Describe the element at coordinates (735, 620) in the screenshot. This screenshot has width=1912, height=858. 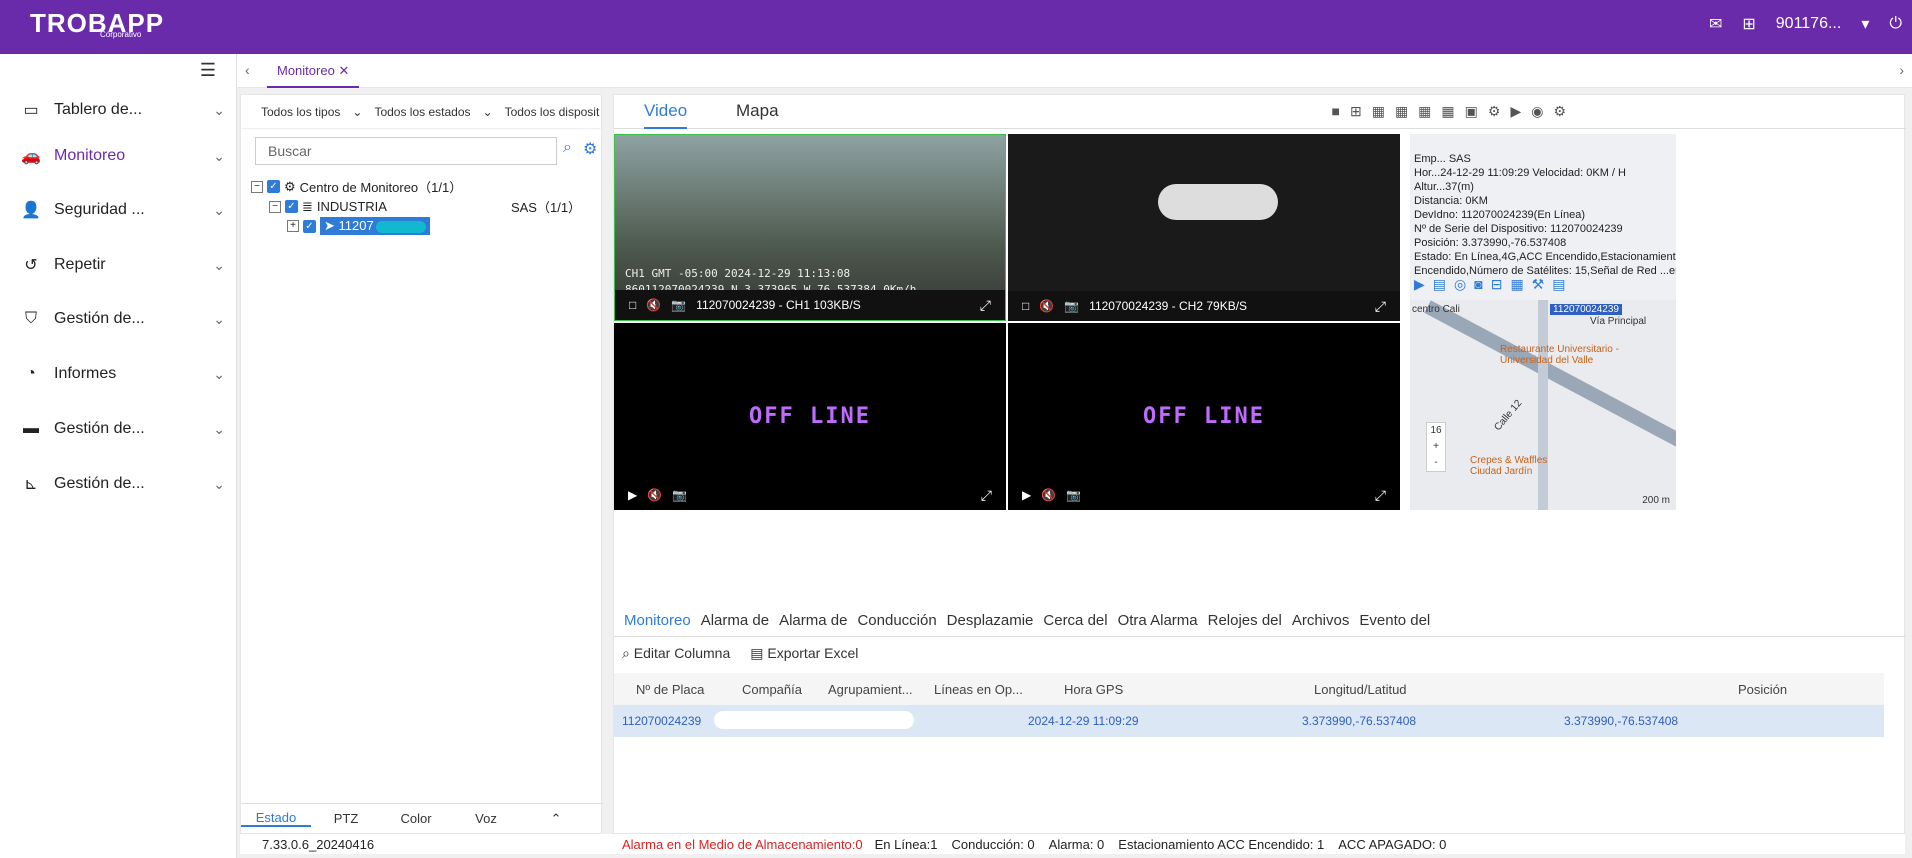
I see `tab-alarma-1: Alarma de` at that location.